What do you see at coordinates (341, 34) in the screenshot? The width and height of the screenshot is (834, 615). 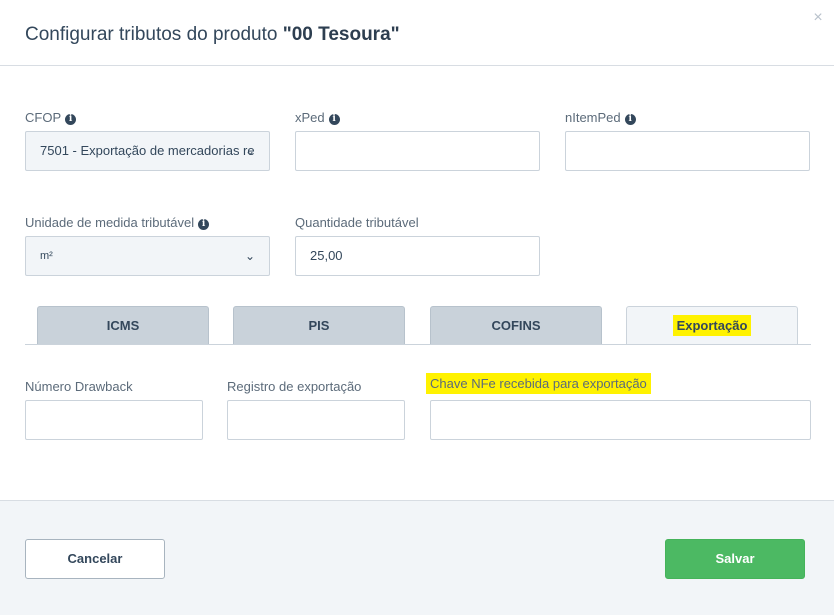 I see `modal-title-product: "00 Tesoura"` at bounding box center [341, 34].